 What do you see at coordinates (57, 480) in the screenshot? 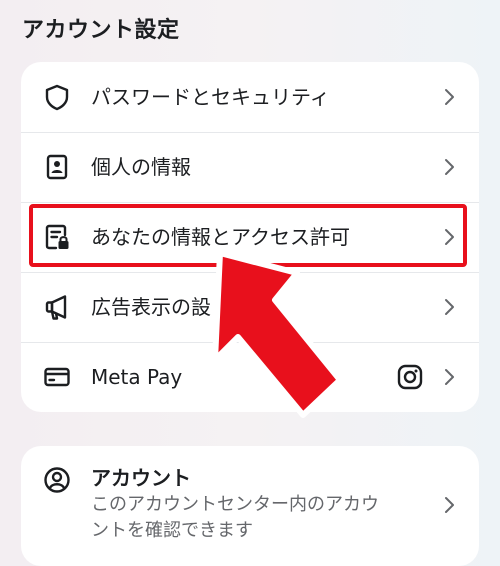
I see `user-circle-icon` at bounding box center [57, 480].